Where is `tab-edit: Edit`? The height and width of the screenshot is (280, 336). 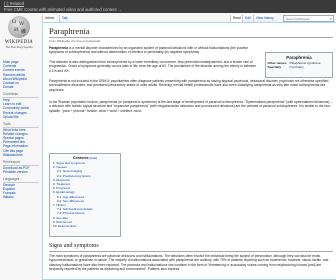
tab-edit: Edit is located at coordinates (247, 18).